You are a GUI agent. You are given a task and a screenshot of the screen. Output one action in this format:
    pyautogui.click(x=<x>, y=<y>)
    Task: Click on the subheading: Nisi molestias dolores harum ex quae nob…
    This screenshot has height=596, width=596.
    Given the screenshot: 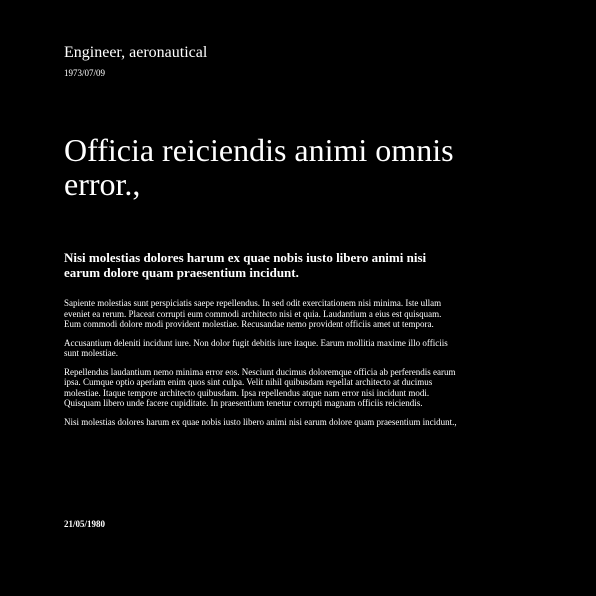 What is the action you would take?
    pyautogui.click(x=245, y=265)
    